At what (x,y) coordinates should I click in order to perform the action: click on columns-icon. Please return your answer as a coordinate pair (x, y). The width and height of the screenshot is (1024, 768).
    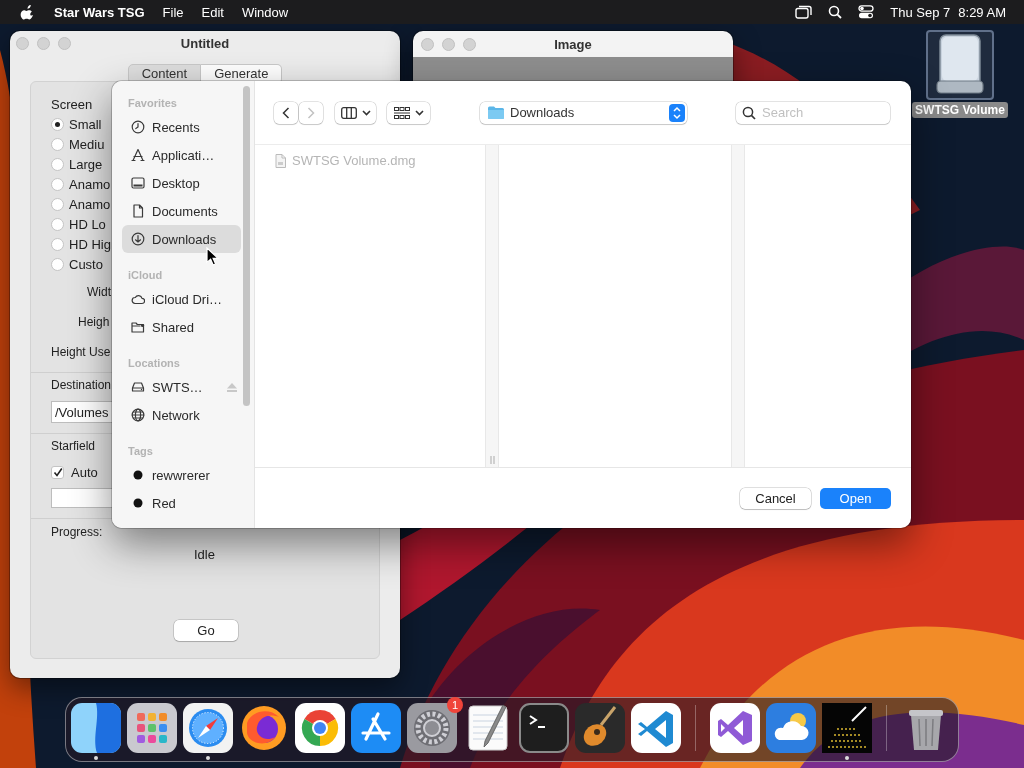
    Looking at the image, I should click on (348, 112).